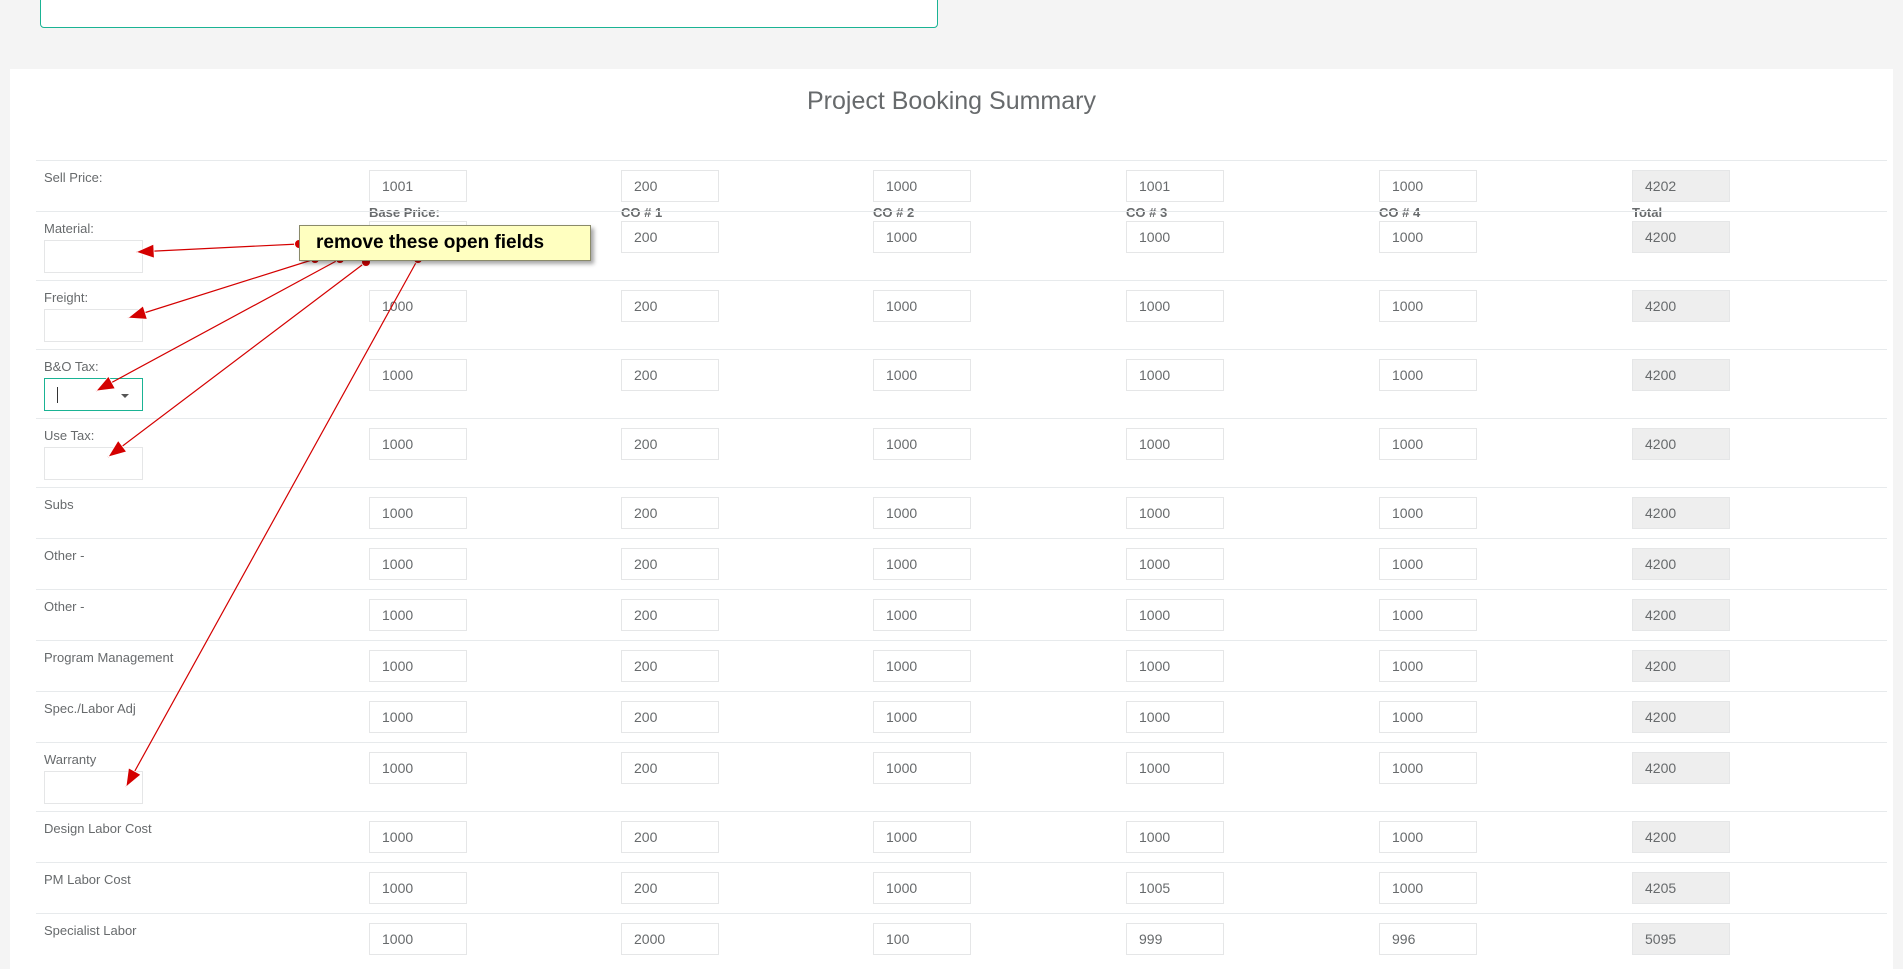  What do you see at coordinates (418, 186) in the screenshot?
I see `base-price-input: 1001` at bounding box center [418, 186].